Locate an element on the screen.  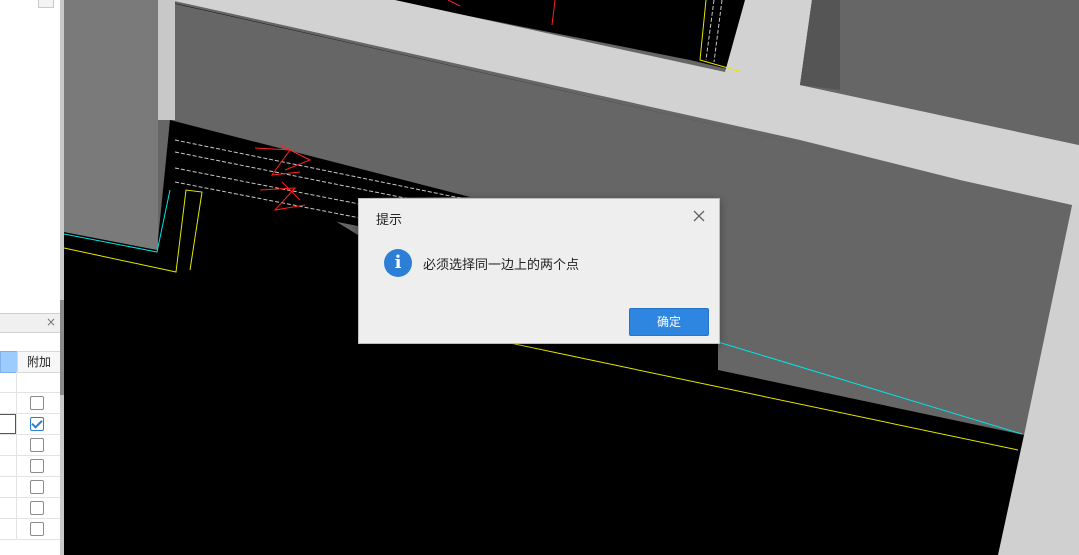
table-header: 附加 is located at coordinates (30, 362).